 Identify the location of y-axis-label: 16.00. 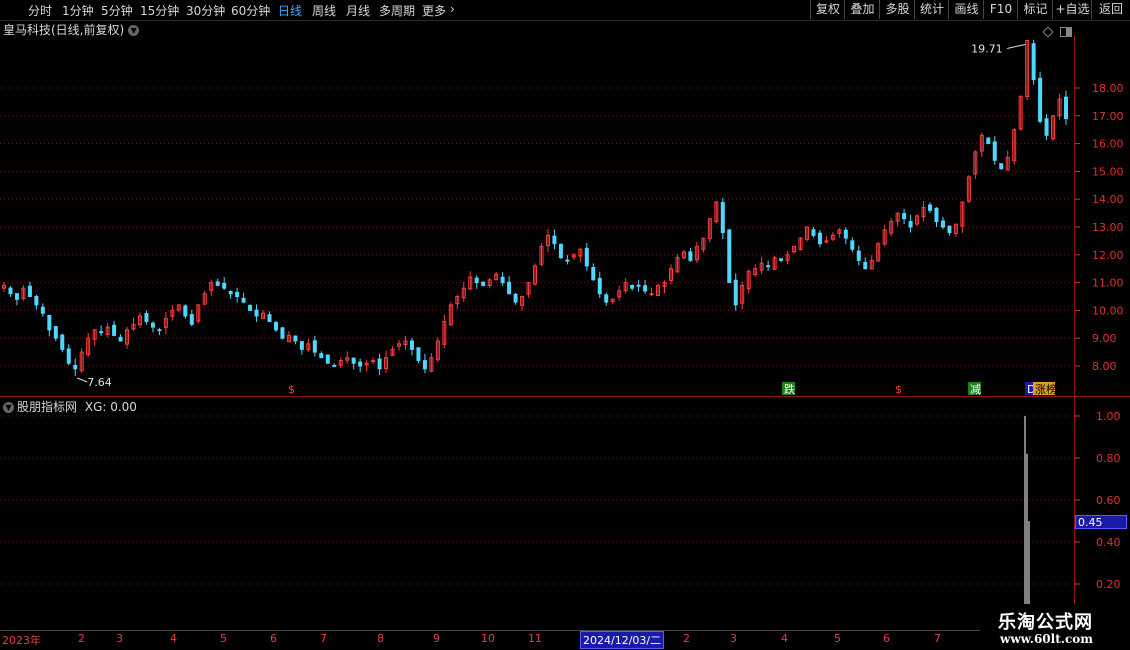
(1108, 144).